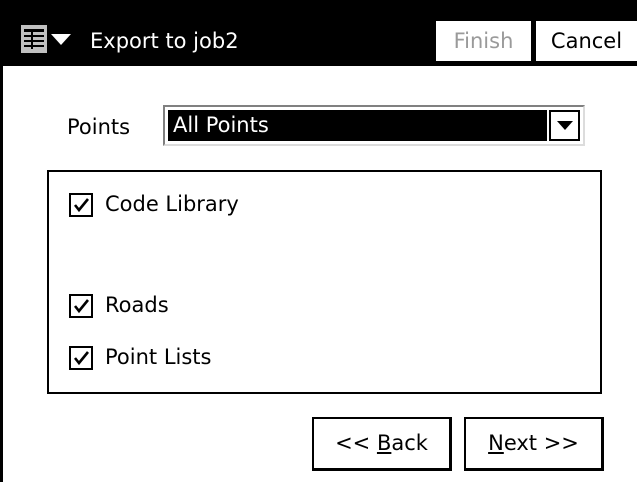  I want to click on code-library-label: Code Library, so click(172, 204).